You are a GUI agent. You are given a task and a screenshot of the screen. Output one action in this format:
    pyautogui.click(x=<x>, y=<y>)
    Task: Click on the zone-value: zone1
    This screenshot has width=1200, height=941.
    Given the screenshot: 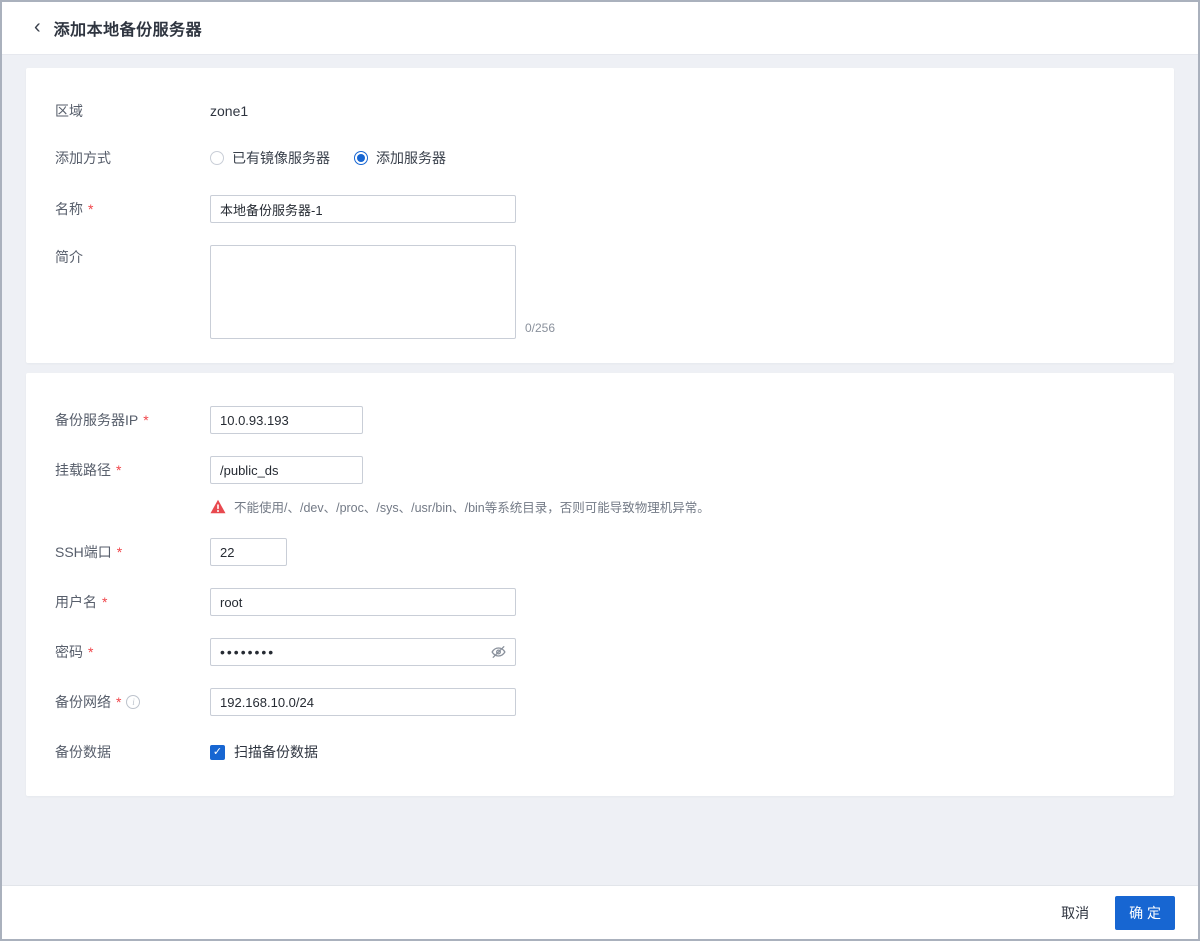 What is the action you would take?
    pyautogui.click(x=229, y=111)
    